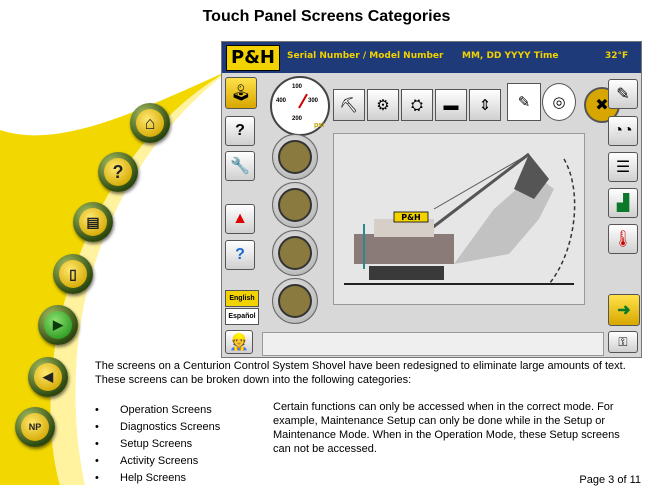 The height and width of the screenshot is (487, 653). I want to click on ph-logo: P&H, so click(253, 58).